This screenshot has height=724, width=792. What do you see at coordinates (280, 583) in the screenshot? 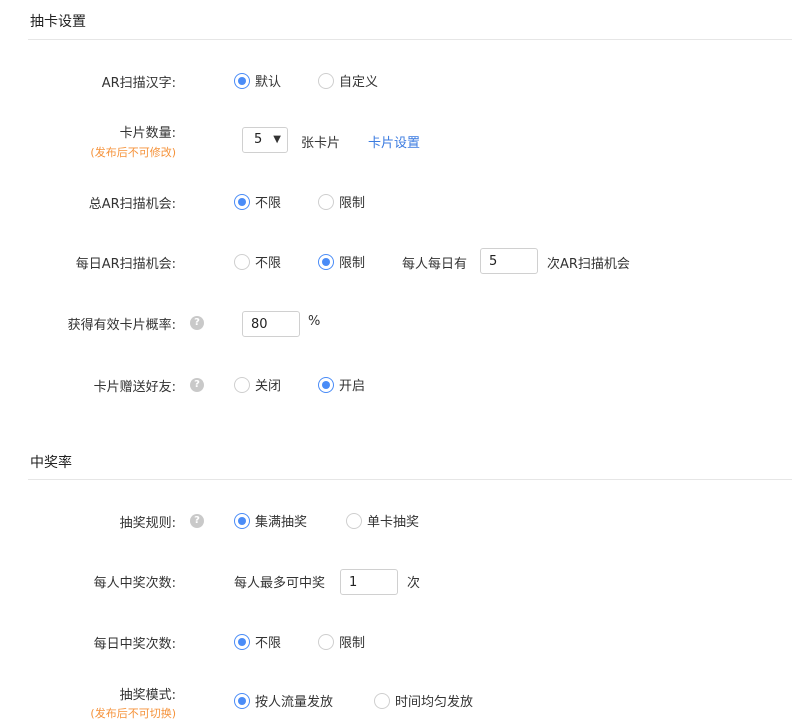
I see `win-times-prefix: 每人最多可中奖` at bounding box center [280, 583].